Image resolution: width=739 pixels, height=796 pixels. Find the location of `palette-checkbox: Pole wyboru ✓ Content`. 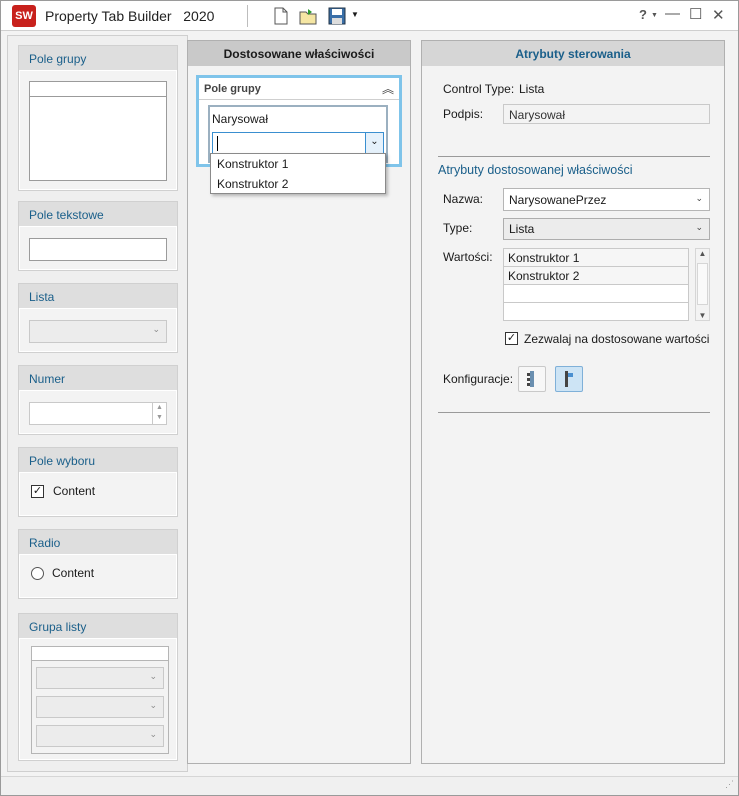

palette-checkbox: Pole wyboru ✓ Content is located at coordinates (98, 482).